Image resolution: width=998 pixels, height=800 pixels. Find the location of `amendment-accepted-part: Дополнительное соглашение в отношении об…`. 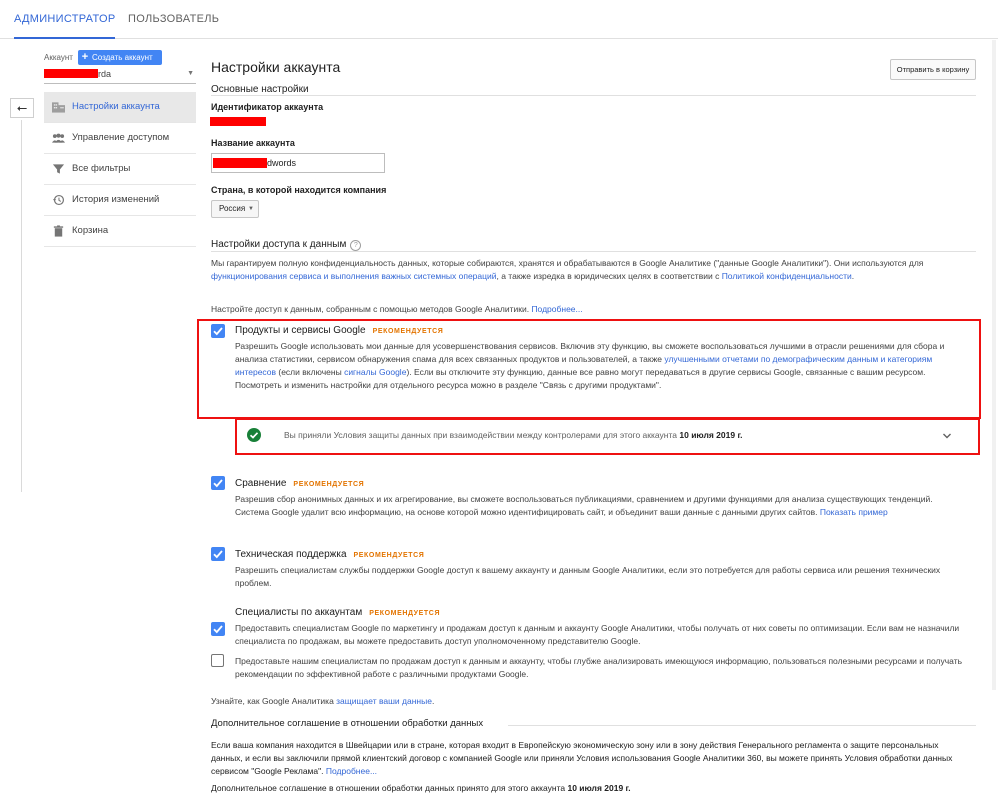

amendment-accepted-part: Дополнительное соглашение в отношении об… is located at coordinates (389, 788).